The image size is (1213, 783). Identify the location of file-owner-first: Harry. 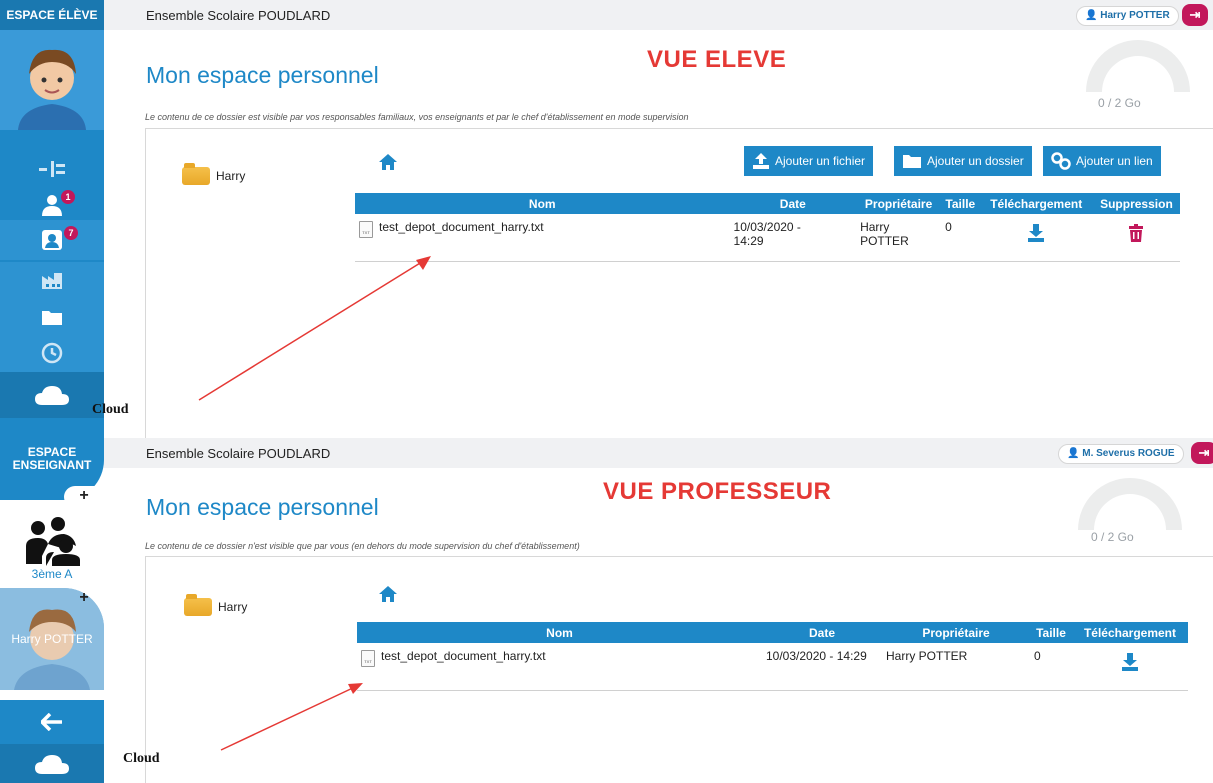
(875, 227).